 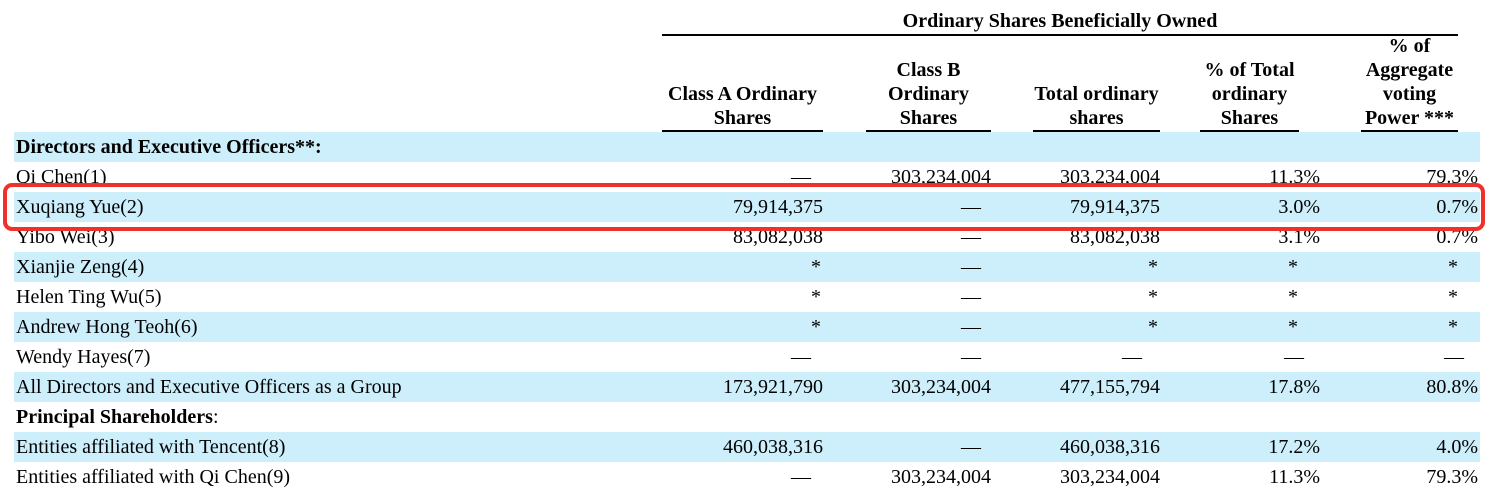 What do you see at coordinates (742, 107) in the screenshot?
I see `col-header-class-a: Class A Ordinary Shares` at bounding box center [742, 107].